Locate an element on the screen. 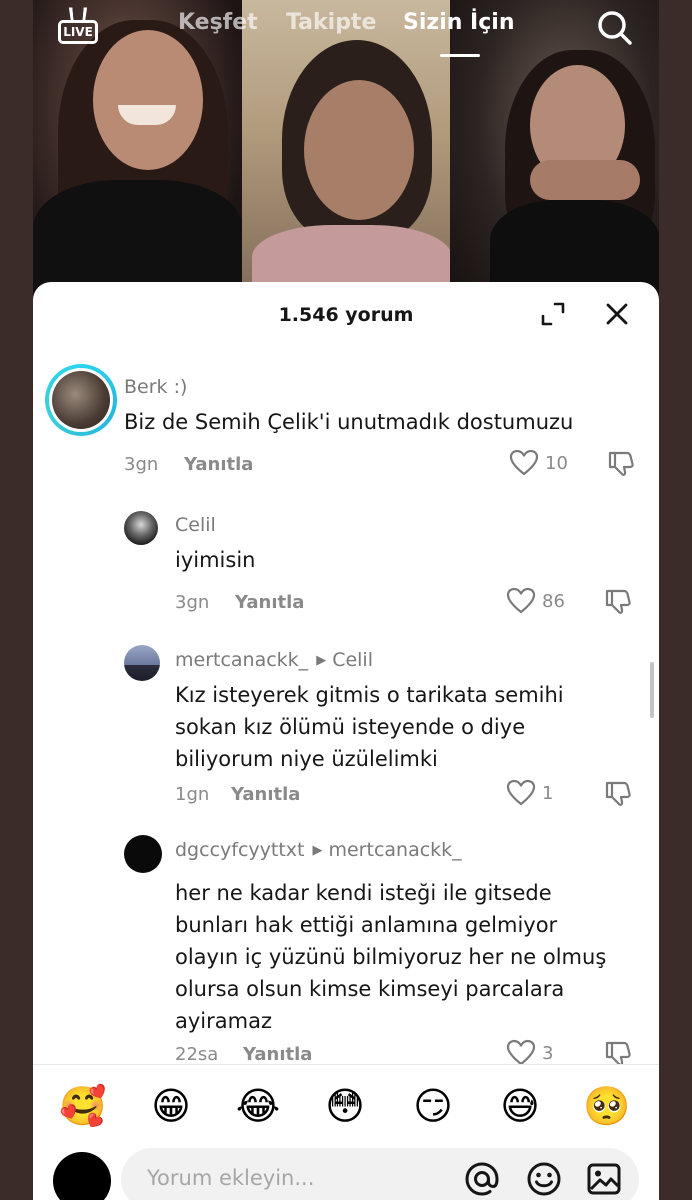  comment-time: 1gn is located at coordinates (192, 794).